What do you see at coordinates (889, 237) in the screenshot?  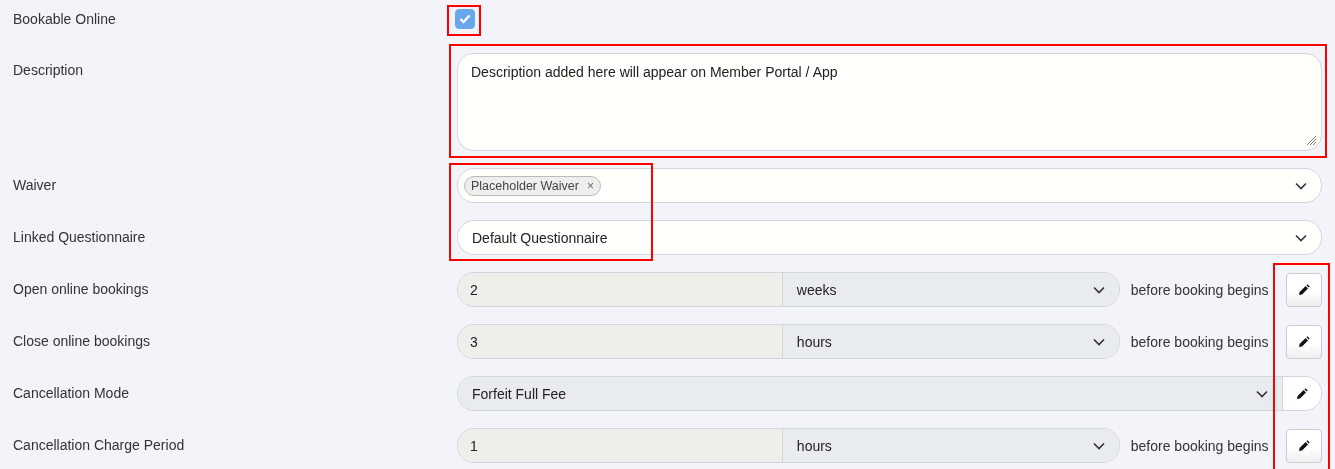 I see `questionnaire-select: Default Questionnaire` at bounding box center [889, 237].